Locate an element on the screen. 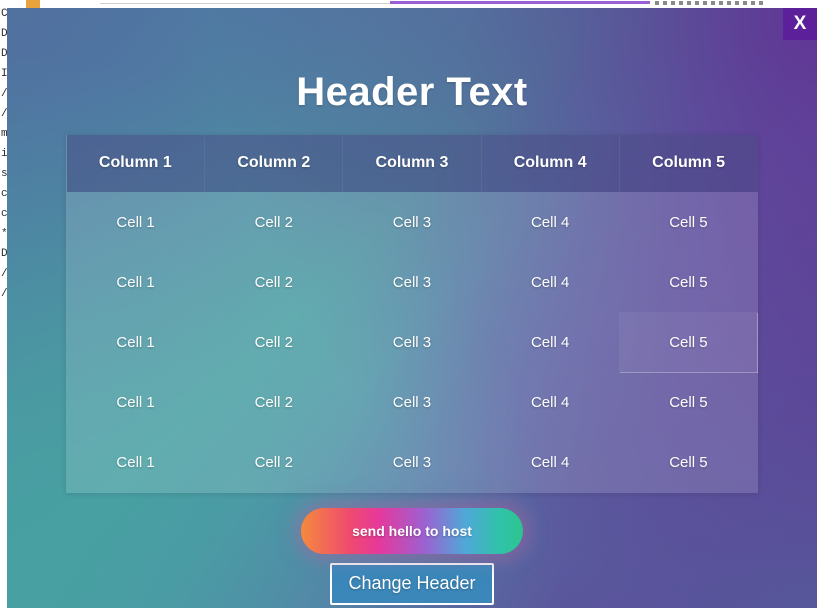 This screenshot has height=608, width=817. page-title: Header Text is located at coordinates (412, 92).